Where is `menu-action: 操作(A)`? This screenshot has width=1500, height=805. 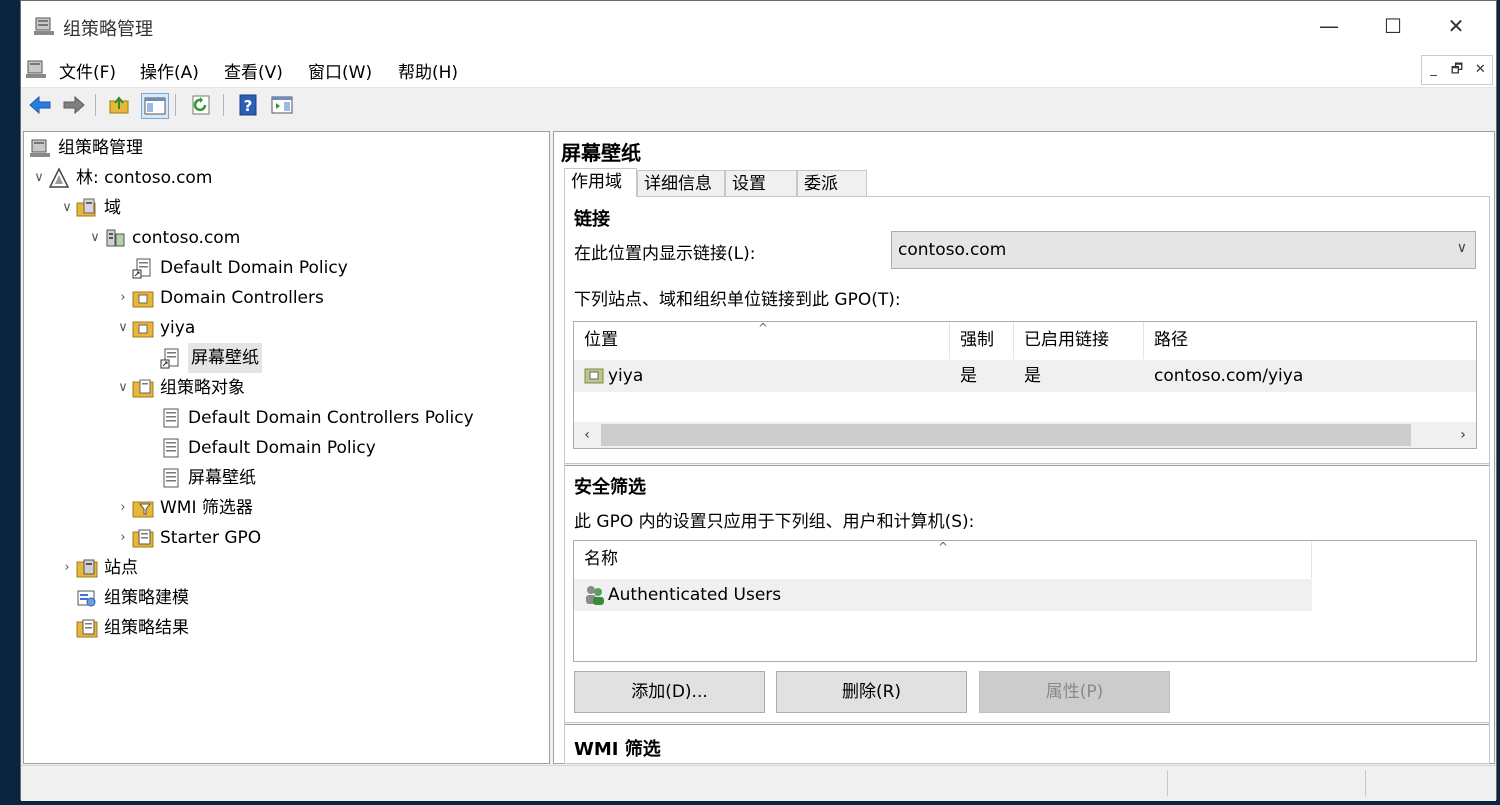 menu-action: 操作(A) is located at coordinates (169, 70).